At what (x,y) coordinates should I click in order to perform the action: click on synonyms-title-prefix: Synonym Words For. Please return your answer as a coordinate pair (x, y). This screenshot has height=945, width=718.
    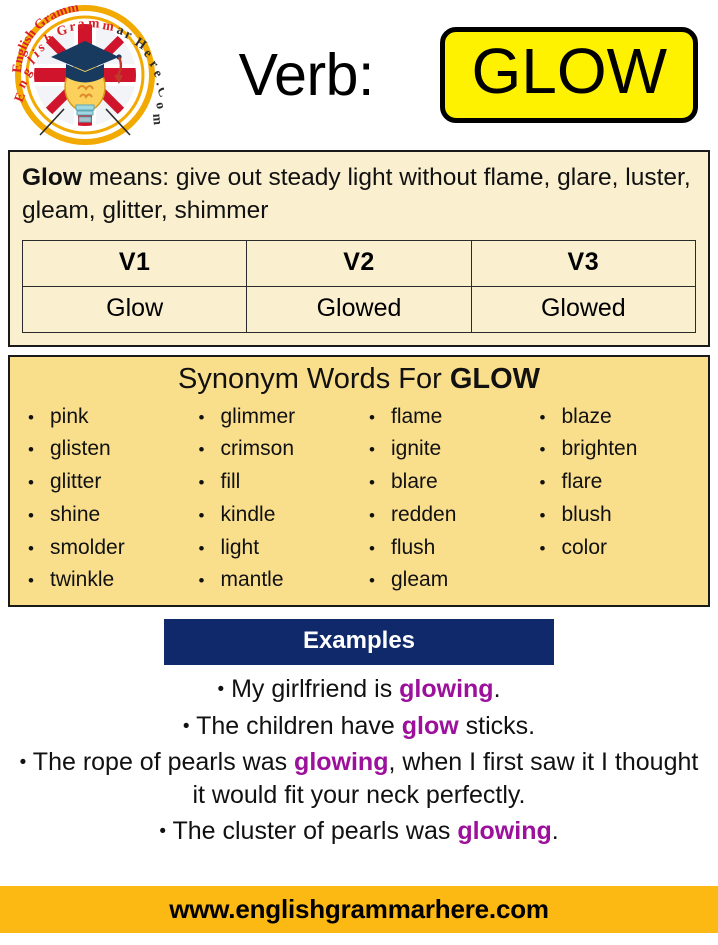
    Looking at the image, I should click on (313, 378).